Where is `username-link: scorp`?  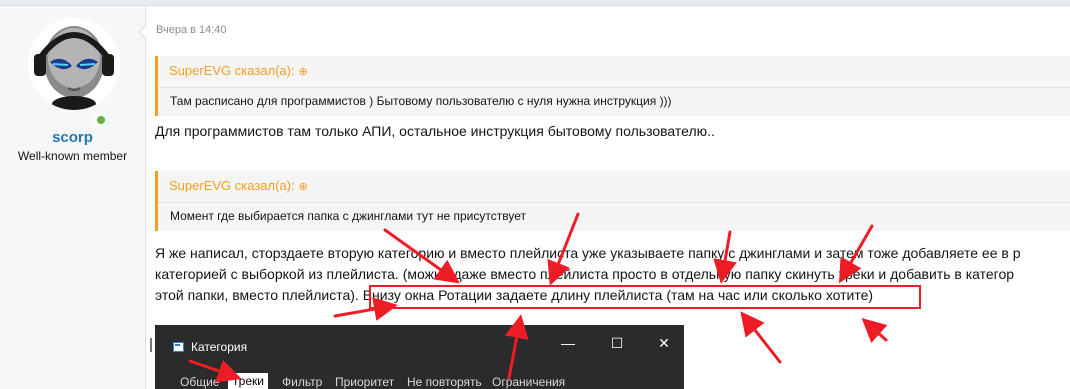 username-link: scorp is located at coordinates (72, 137).